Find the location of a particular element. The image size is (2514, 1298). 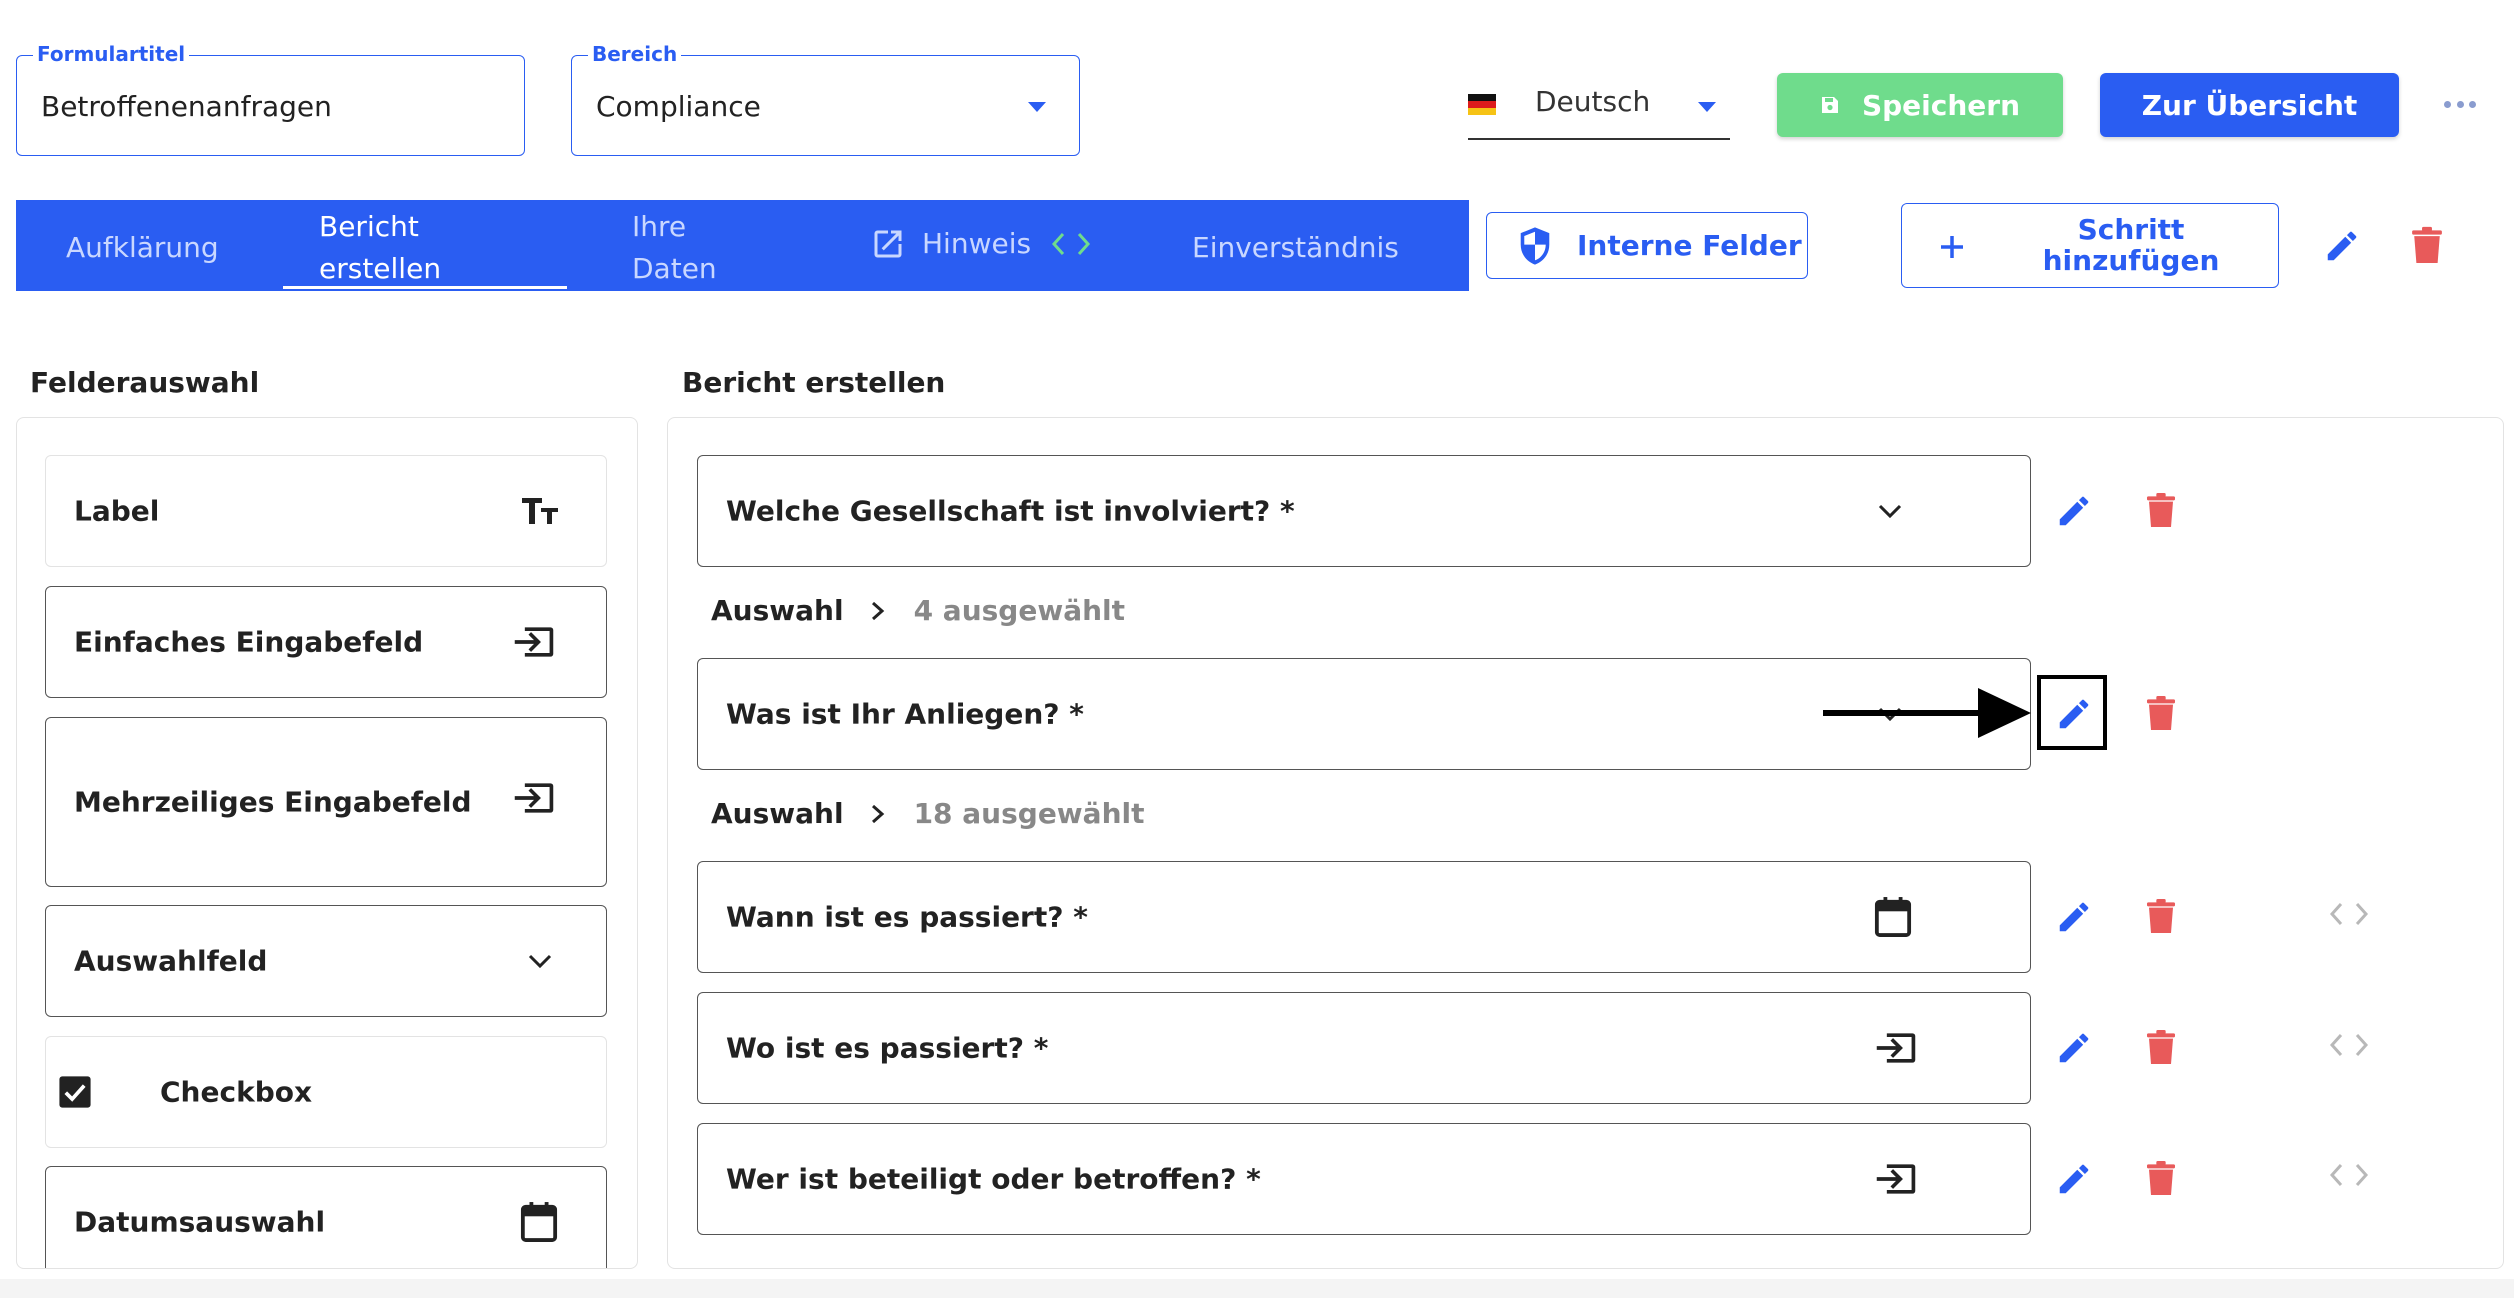

edit-step-button is located at coordinates (2342, 246).